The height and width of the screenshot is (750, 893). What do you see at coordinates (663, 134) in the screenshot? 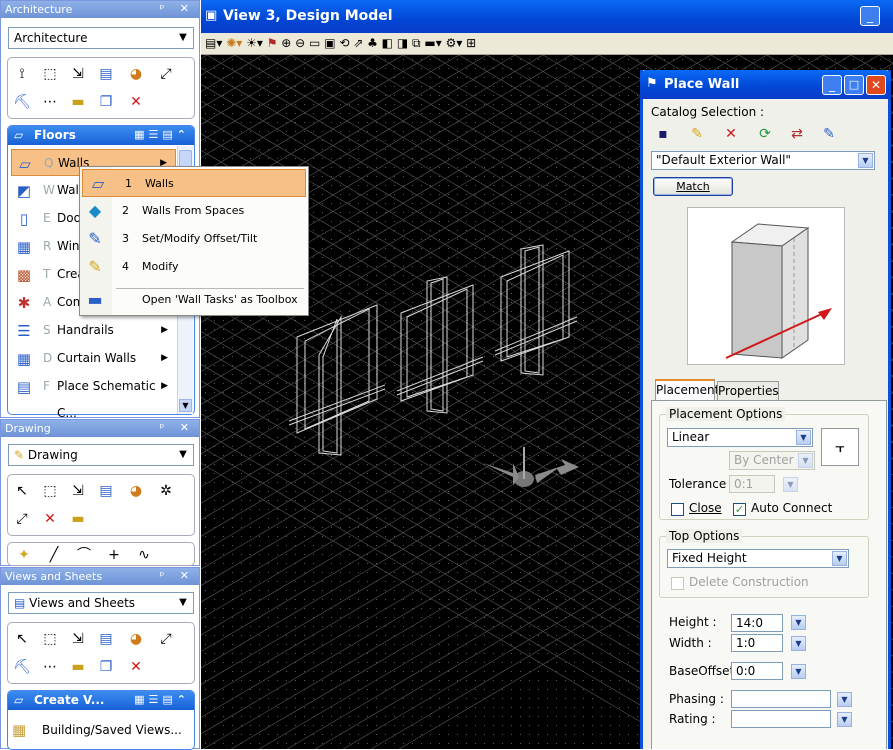
I see `save-icon: ▪` at bounding box center [663, 134].